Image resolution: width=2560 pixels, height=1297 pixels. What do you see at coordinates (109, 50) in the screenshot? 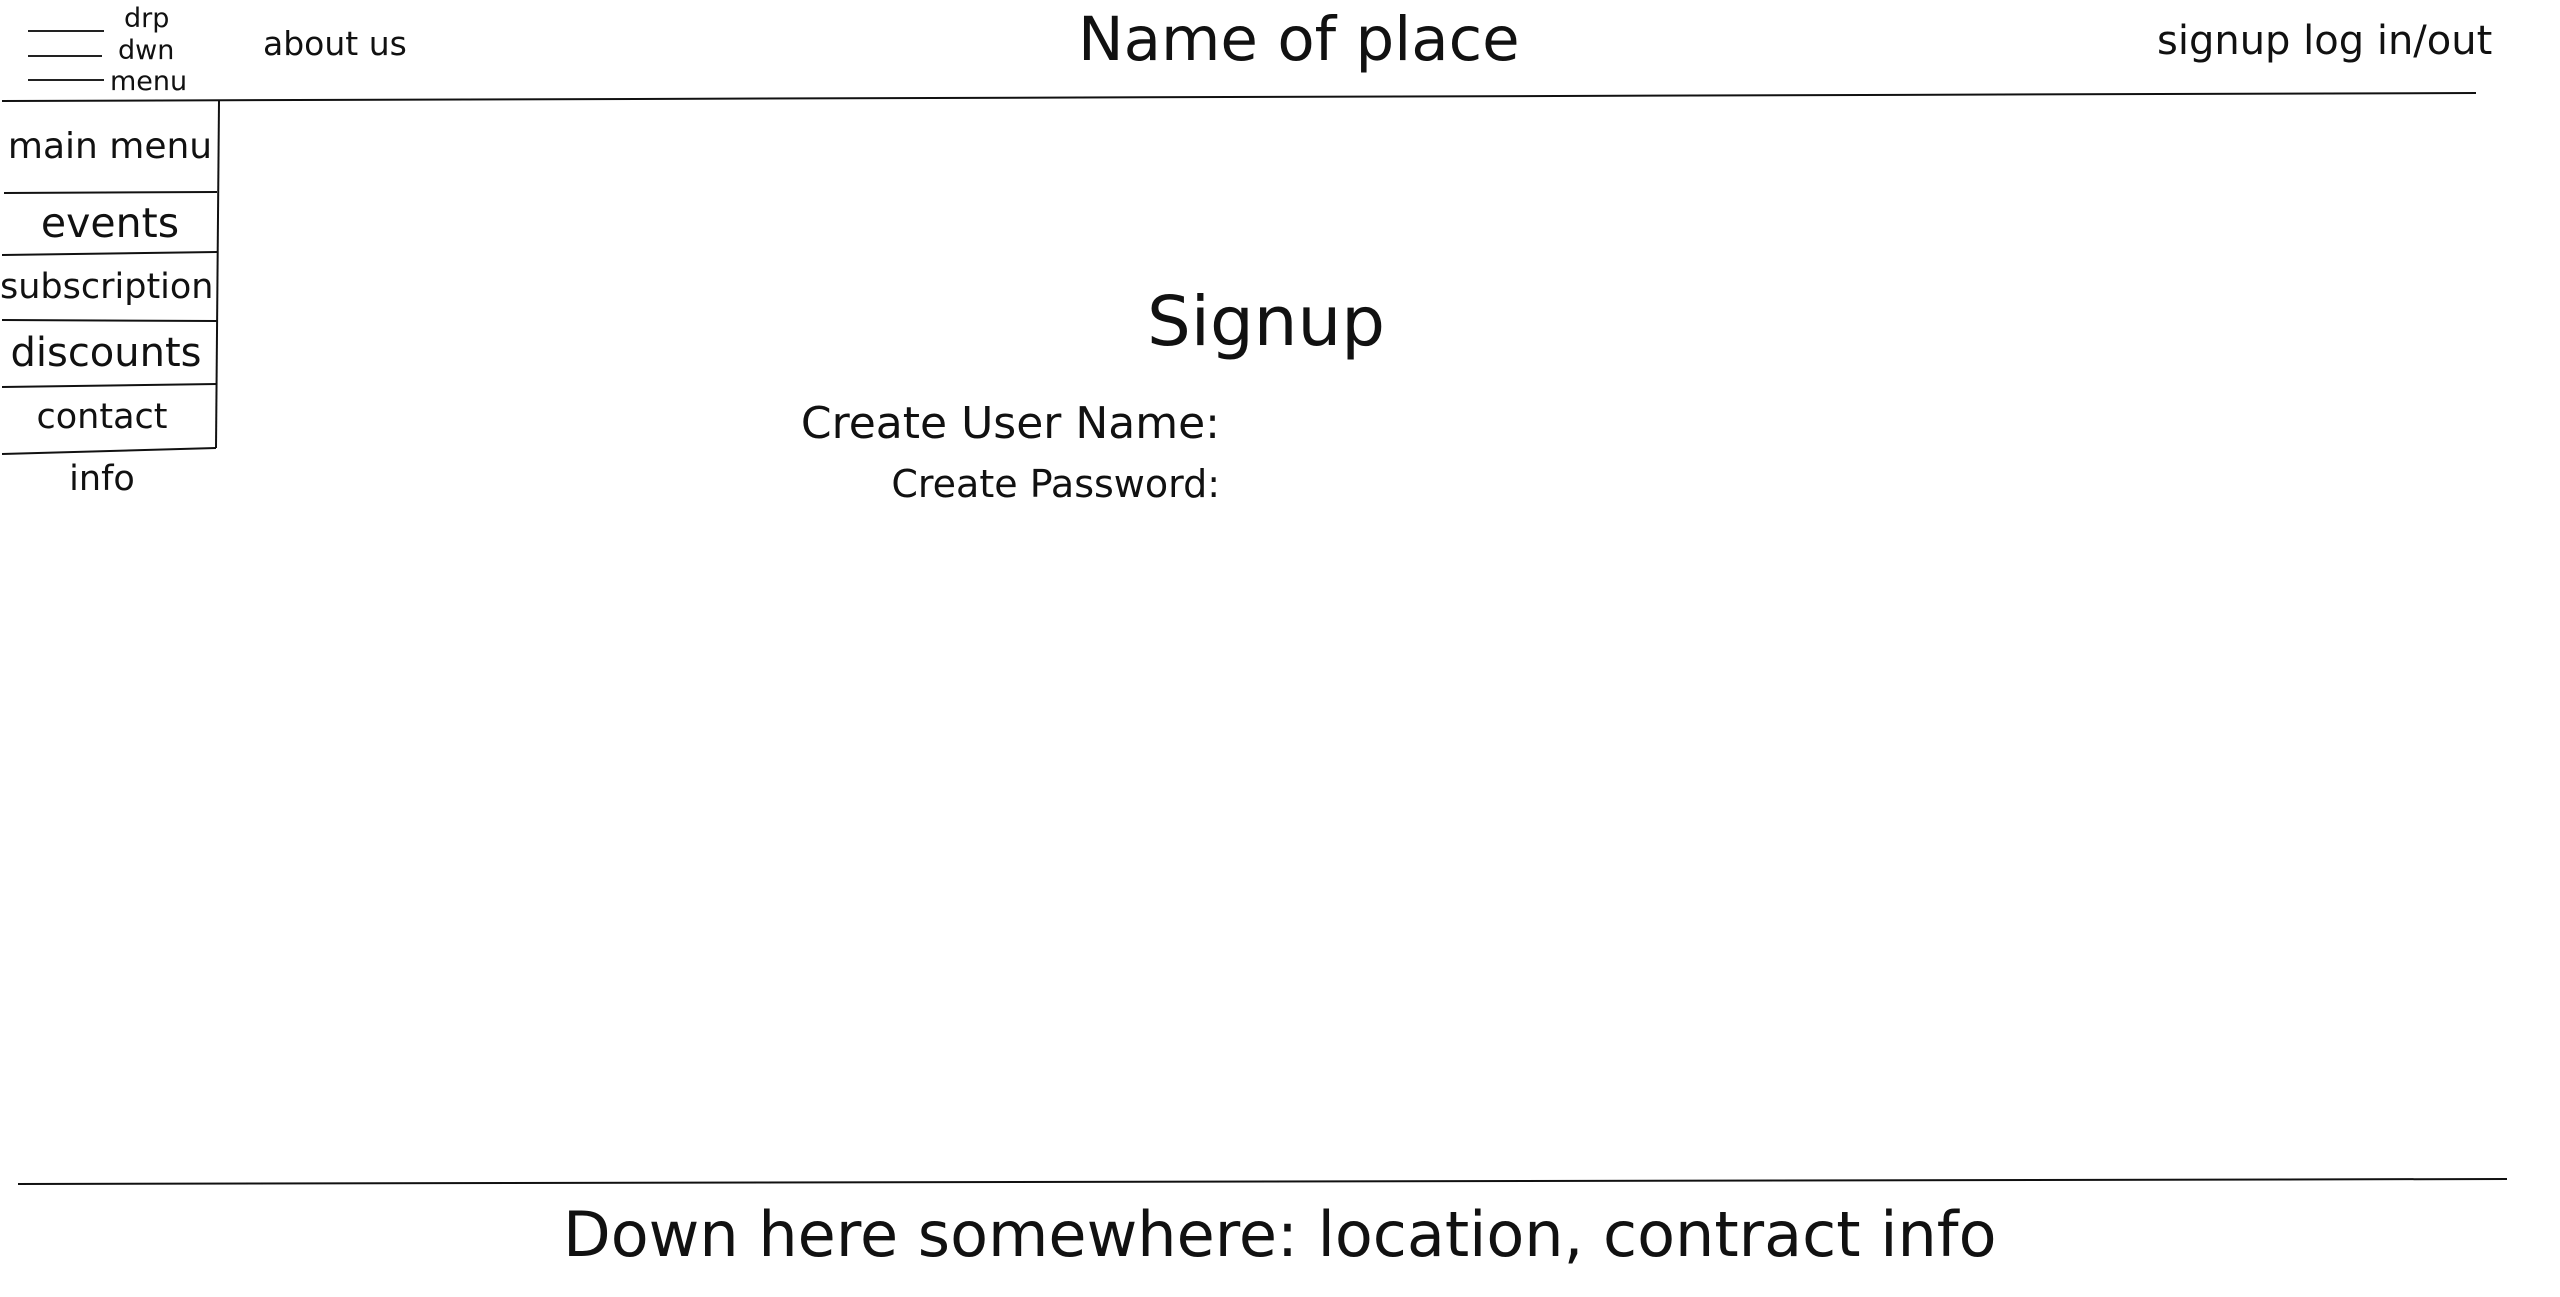
I see `dropdown-menu-button: drp dwn menu` at bounding box center [109, 50].